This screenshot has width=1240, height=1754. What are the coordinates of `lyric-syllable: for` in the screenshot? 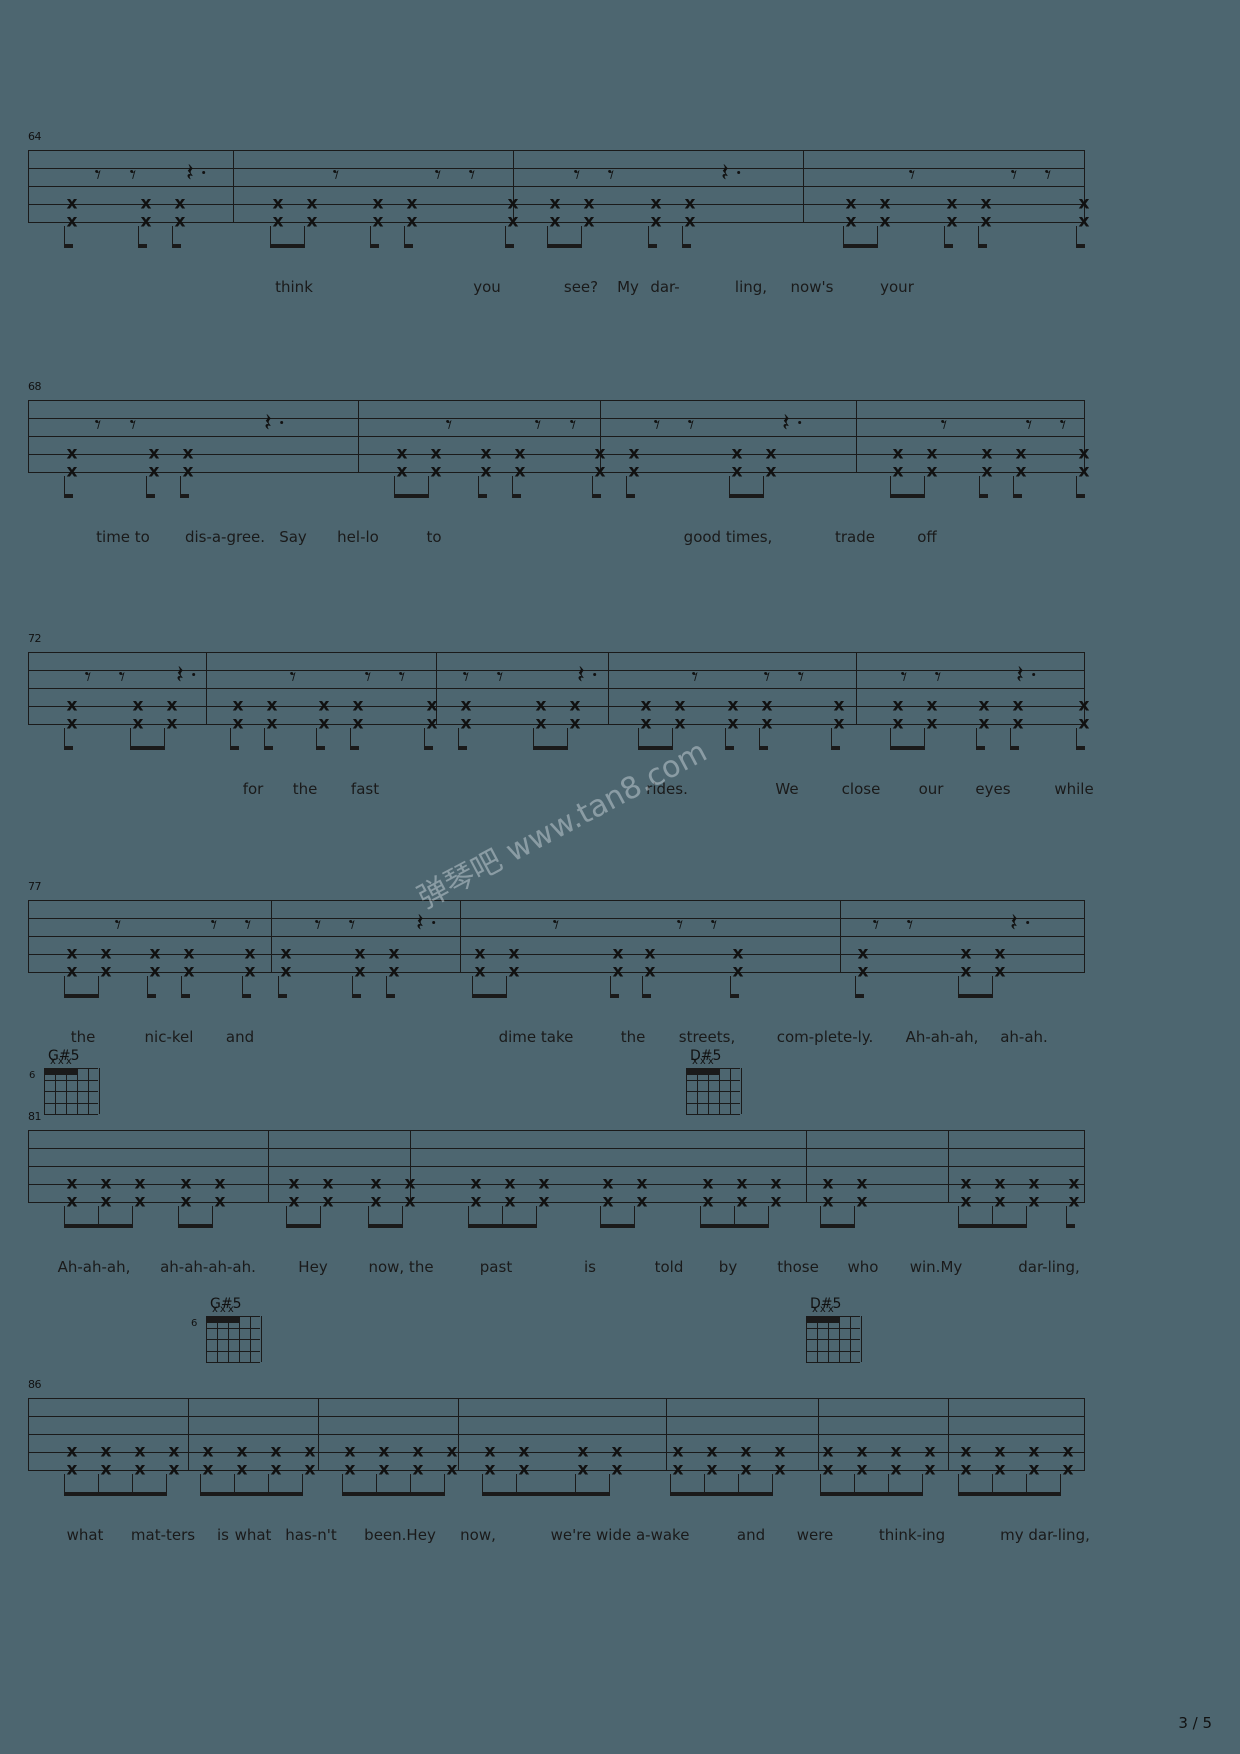 It's located at (253, 789).